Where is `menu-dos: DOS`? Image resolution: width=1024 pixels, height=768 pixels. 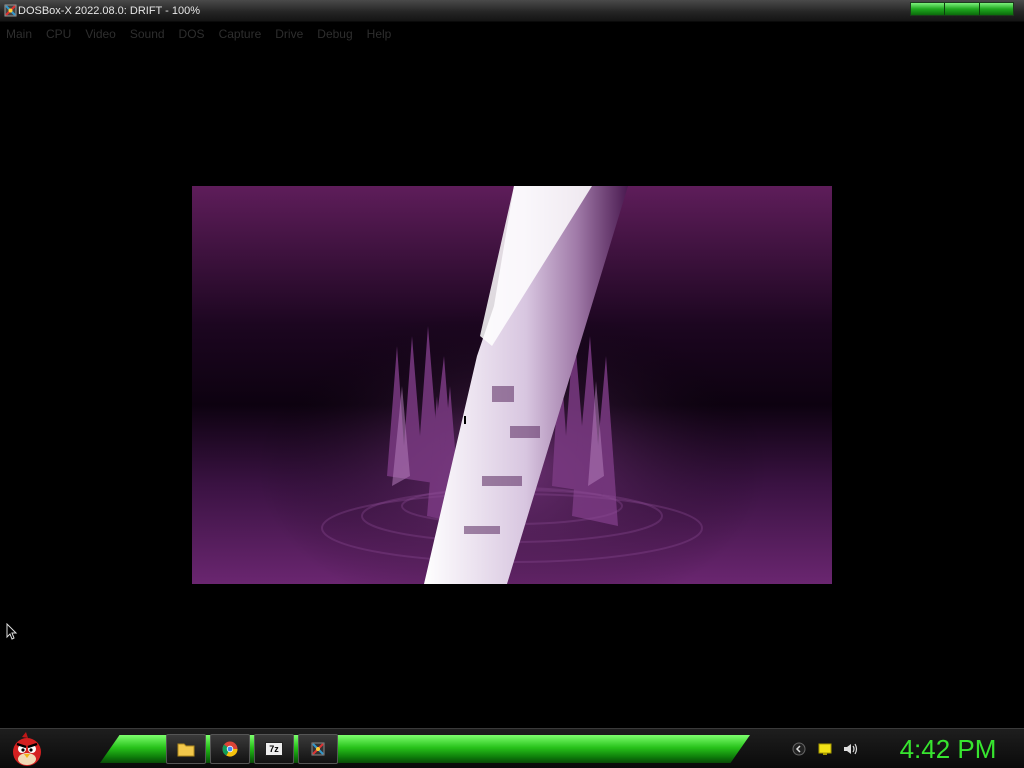
menu-dos: DOS is located at coordinates (192, 34).